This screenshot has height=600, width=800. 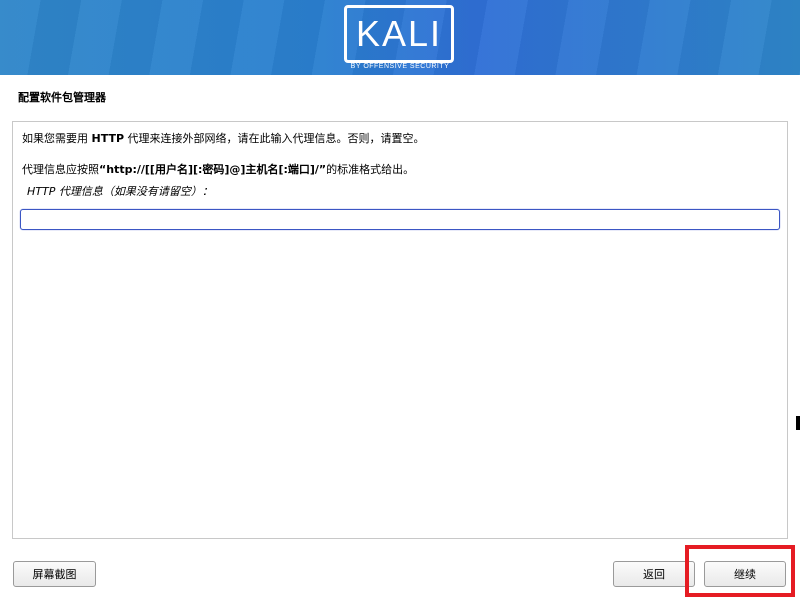 What do you see at coordinates (108, 138) in the screenshot?
I see `instruction-text-bold: HTTP` at bounding box center [108, 138].